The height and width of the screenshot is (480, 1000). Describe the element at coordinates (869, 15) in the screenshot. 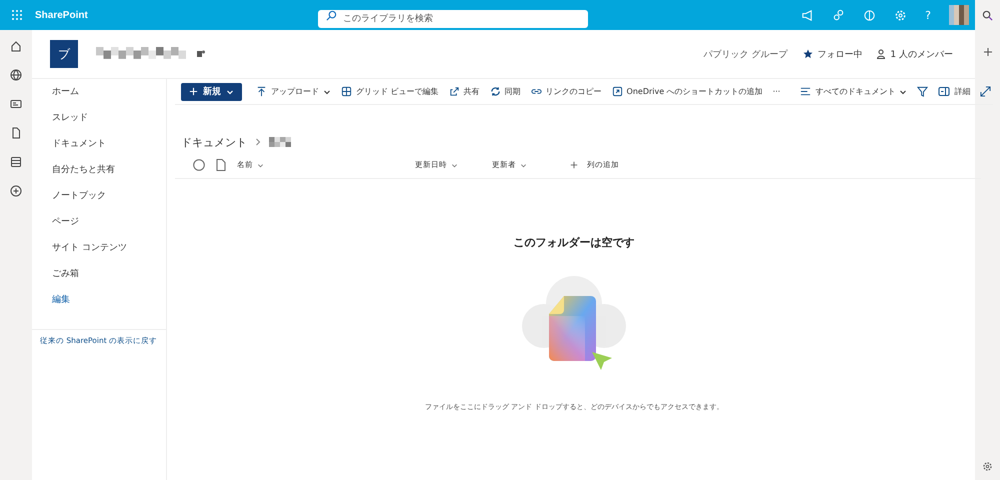

I see `circle-icon` at that location.